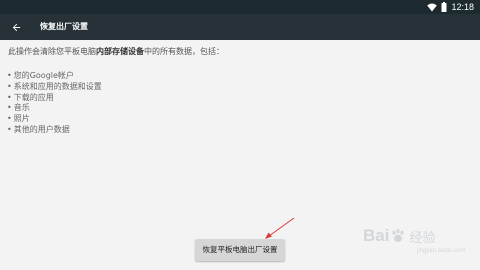 The width and height of the screenshot is (480, 270). What do you see at coordinates (240, 250) in the screenshot?
I see `reset-tablet-button: 恢复平板电脑出厂设置` at bounding box center [240, 250].